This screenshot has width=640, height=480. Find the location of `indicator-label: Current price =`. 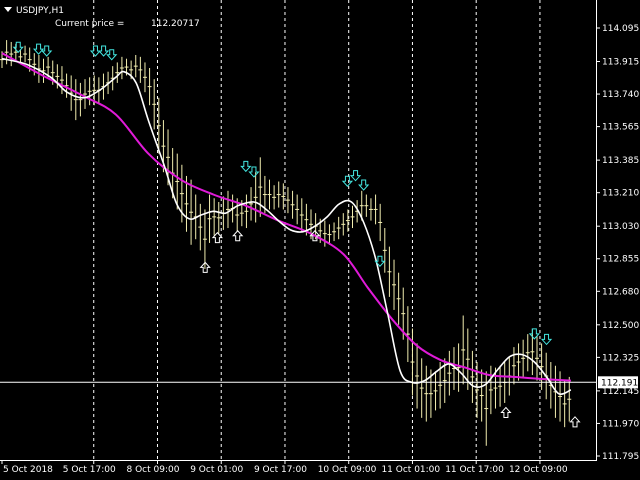

indicator-label: Current price = is located at coordinates (89, 24).